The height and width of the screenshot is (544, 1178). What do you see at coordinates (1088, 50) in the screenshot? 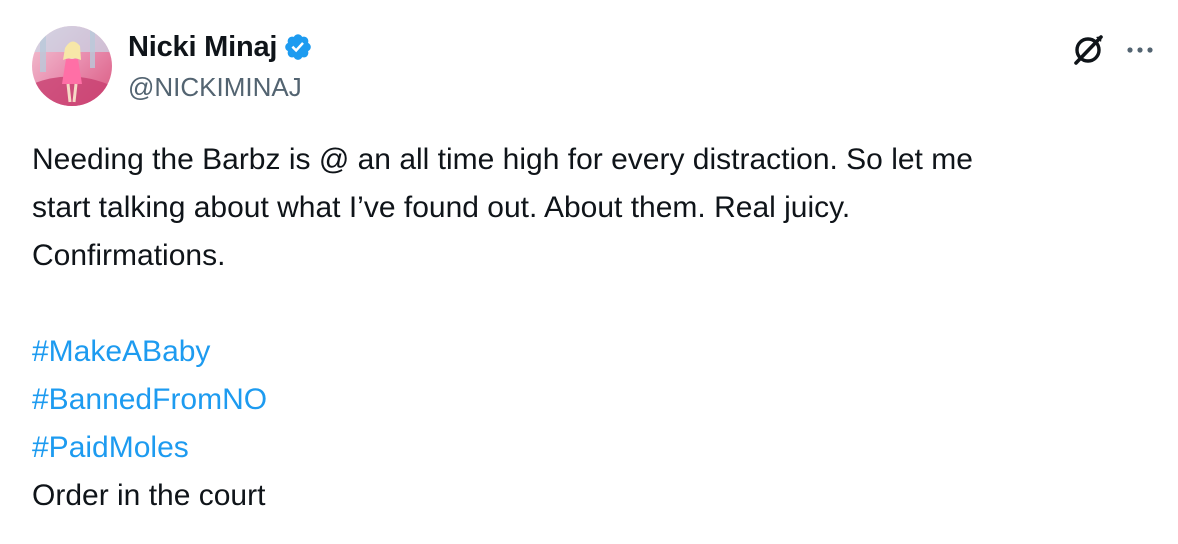
I see `grok-icon` at bounding box center [1088, 50].